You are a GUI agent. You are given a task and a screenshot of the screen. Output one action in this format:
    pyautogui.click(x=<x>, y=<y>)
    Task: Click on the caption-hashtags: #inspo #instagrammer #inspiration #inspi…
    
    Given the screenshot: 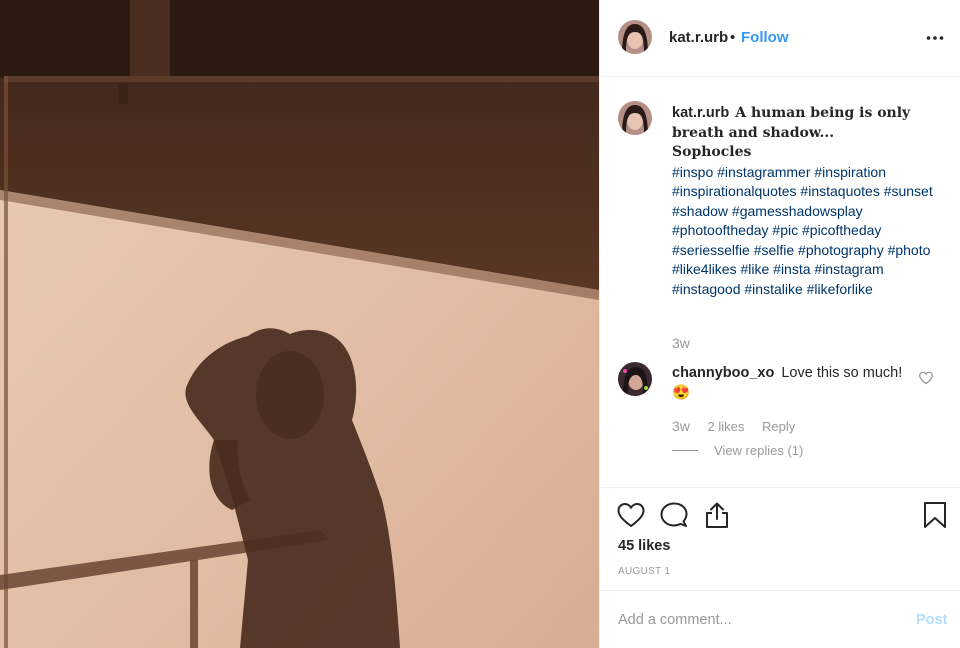 What is the action you would take?
    pyautogui.click(x=807, y=231)
    